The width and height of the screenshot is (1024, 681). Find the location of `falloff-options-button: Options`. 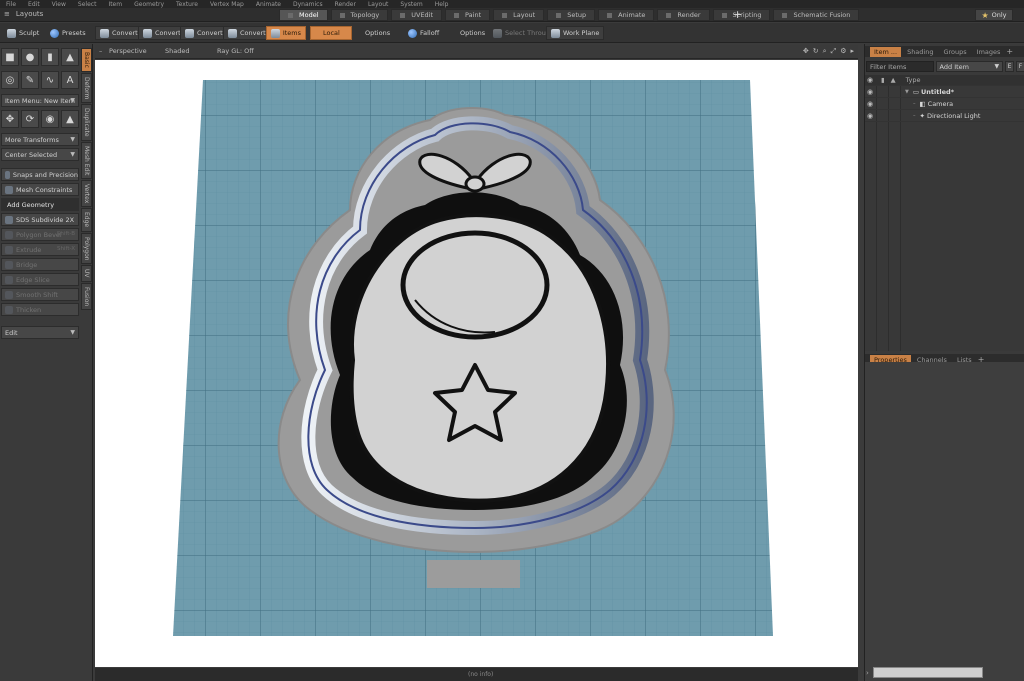

falloff-options-button: Options is located at coordinates (472, 33).